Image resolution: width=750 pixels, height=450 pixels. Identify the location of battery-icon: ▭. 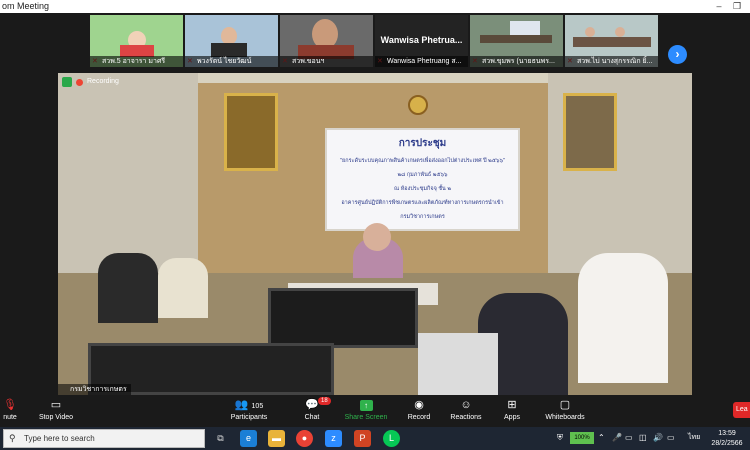
(629, 438).